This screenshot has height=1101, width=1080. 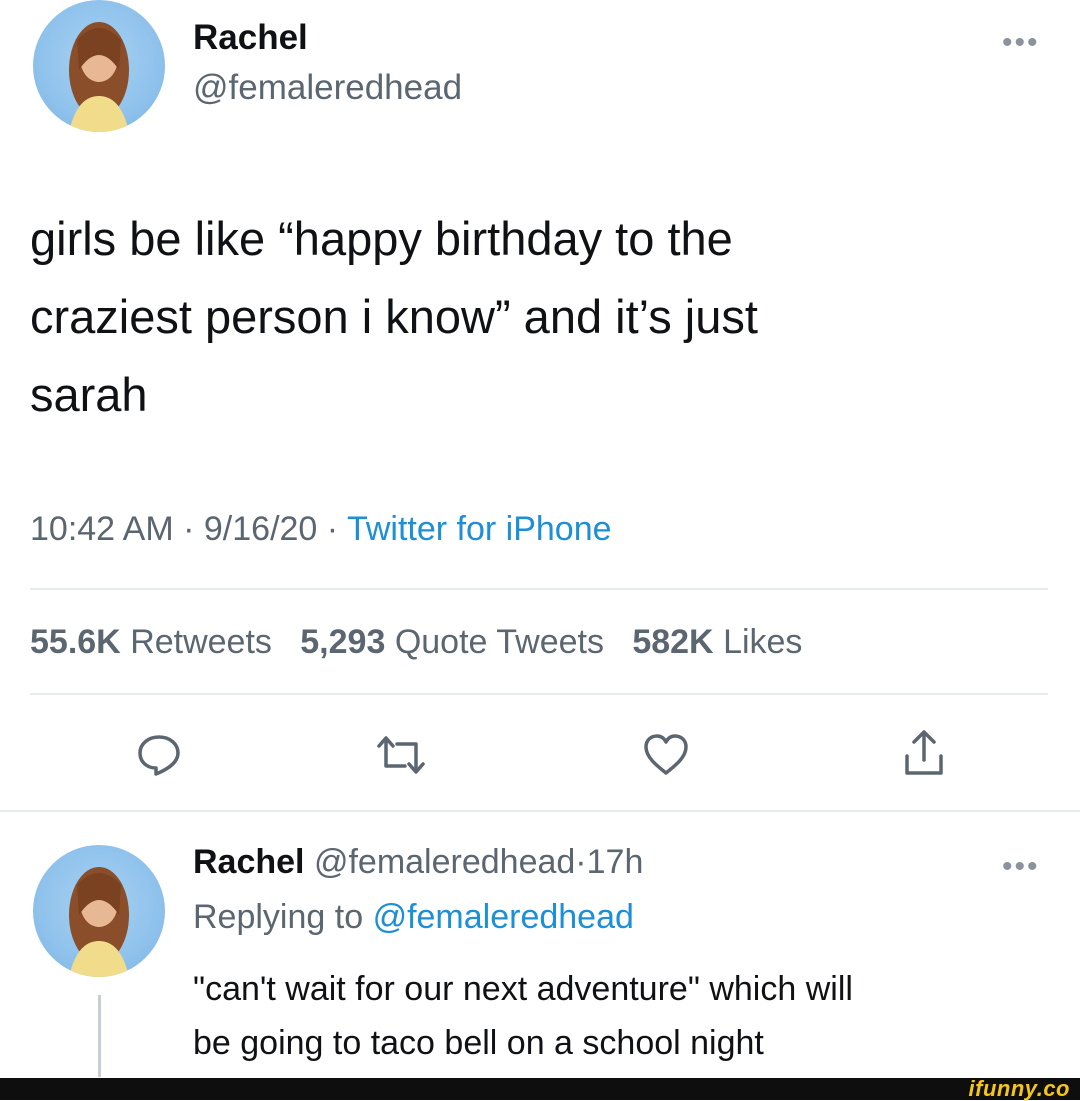 What do you see at coordinates (717, 642) in the screenshot?
I see `likes-stat: 582K Likes` at bounding box center [717, 642].